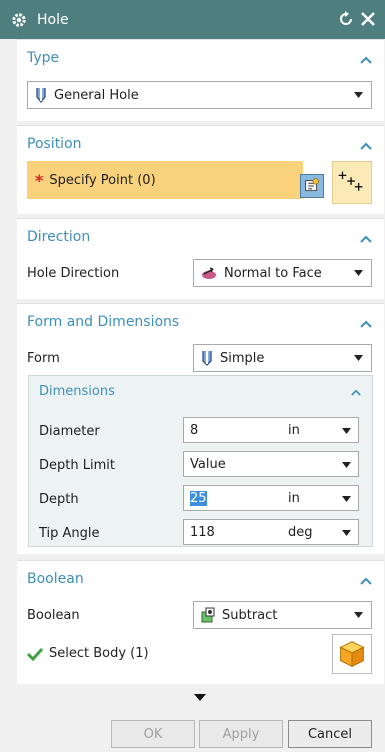 This screenshot has height=752, width=385. I want to click on diameter-unit: in, so click(294, 430).